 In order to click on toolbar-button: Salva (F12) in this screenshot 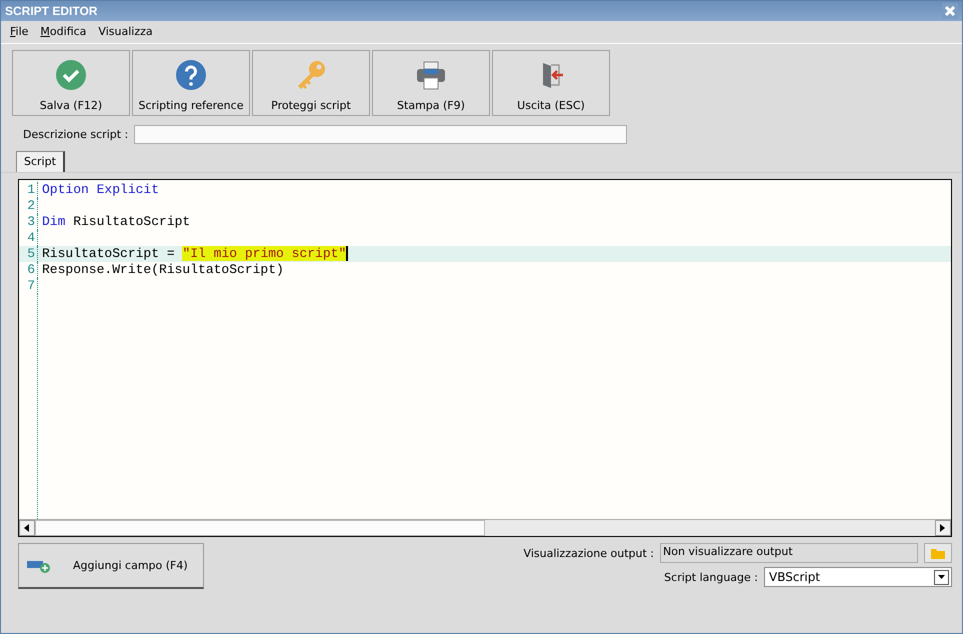, I will do `click(71, 83)`.